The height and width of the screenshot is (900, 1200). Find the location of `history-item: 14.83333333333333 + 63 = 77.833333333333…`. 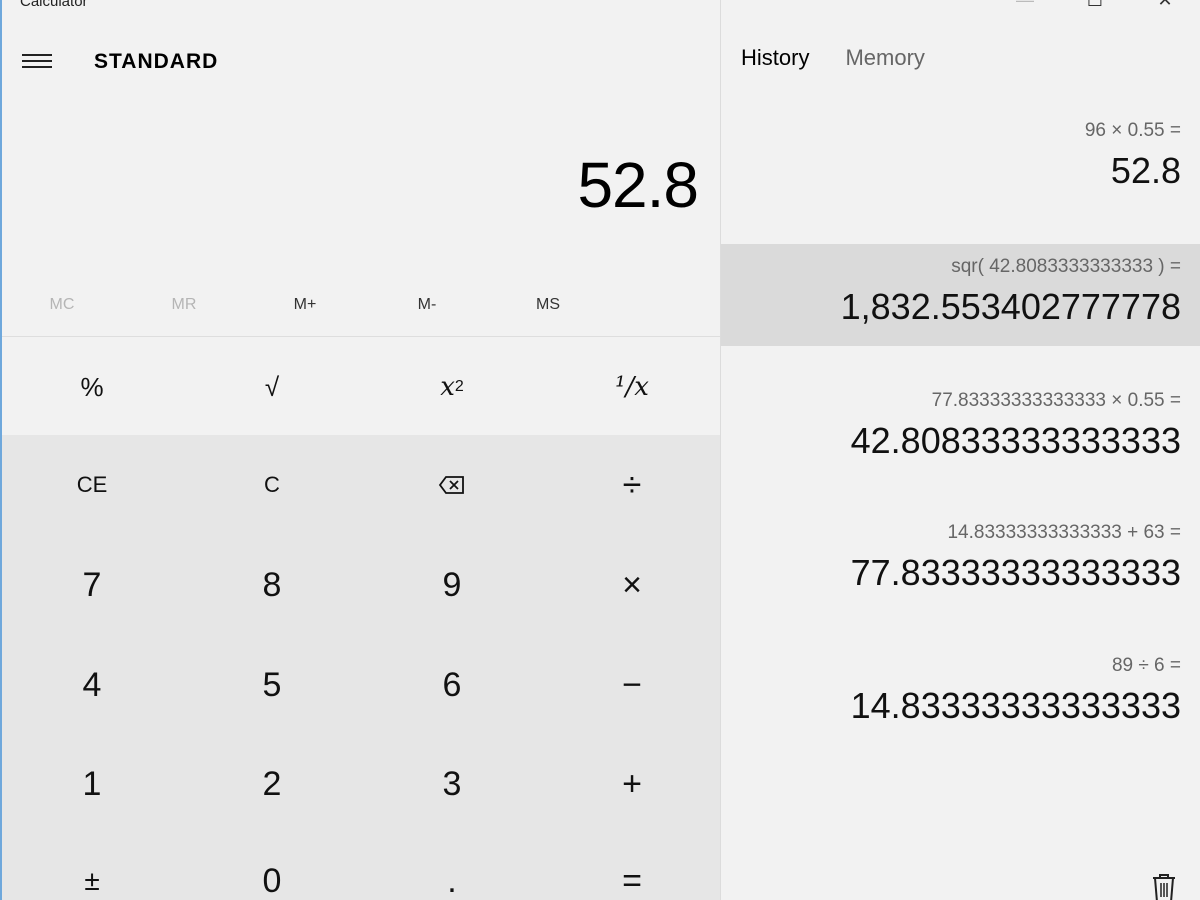

history-item: 14.83333333333333 + 63 = 77.833333333333… is located at coordinates (960, 572).